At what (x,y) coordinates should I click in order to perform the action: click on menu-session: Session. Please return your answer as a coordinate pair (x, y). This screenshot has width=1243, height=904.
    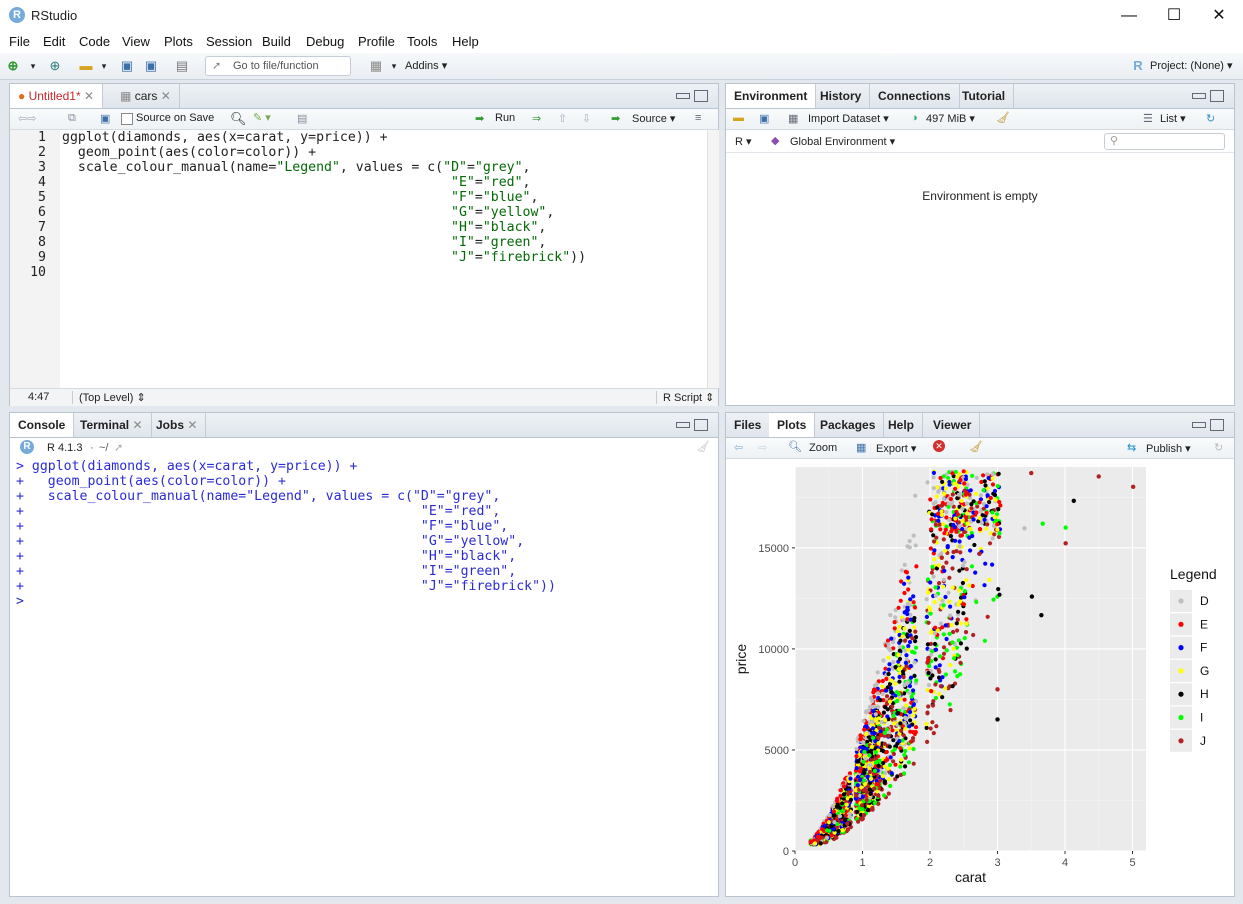
    Looking at the image, I should click on (229, 41).